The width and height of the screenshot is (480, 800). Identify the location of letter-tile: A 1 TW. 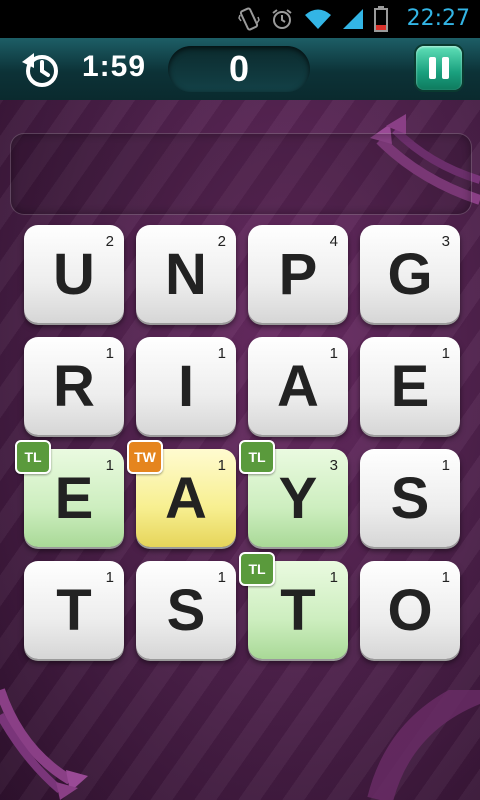
(181, 493).